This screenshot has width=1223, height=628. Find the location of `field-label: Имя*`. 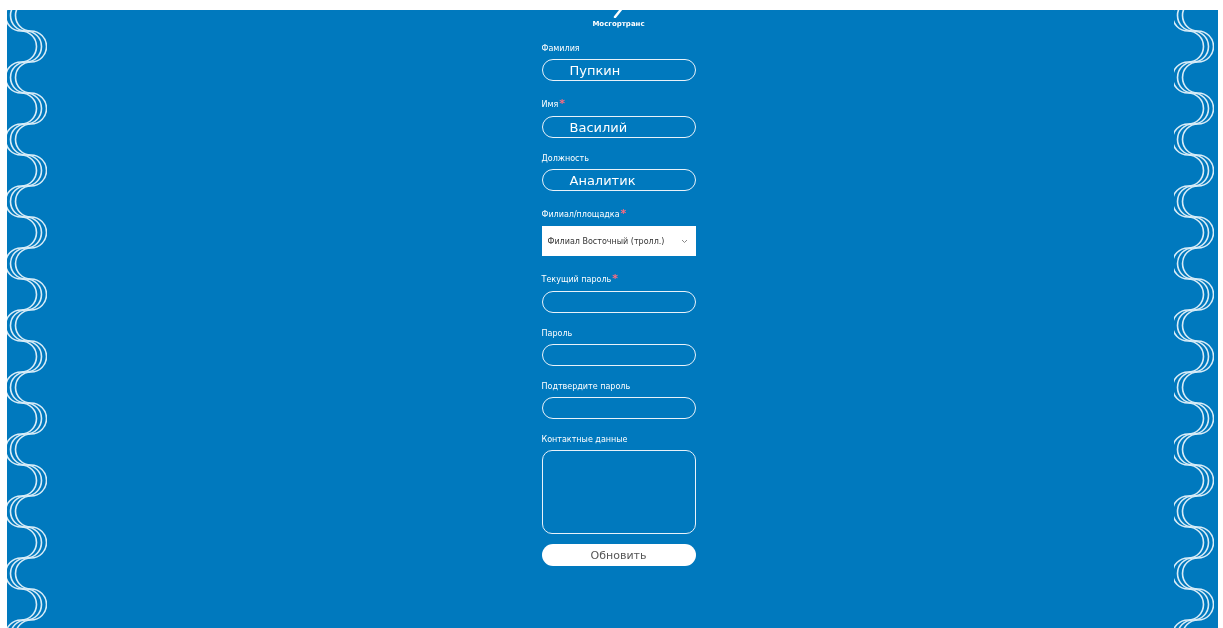

field-label: Имя* is located at coordinates (554, 103).